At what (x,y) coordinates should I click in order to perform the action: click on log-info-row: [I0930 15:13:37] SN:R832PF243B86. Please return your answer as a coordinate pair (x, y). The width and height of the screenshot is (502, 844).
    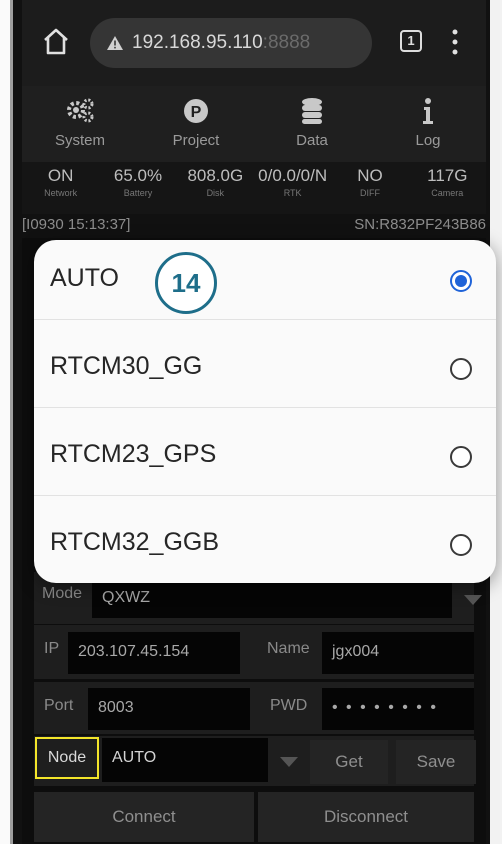
    Looking at the image, I should click on (254, 226).